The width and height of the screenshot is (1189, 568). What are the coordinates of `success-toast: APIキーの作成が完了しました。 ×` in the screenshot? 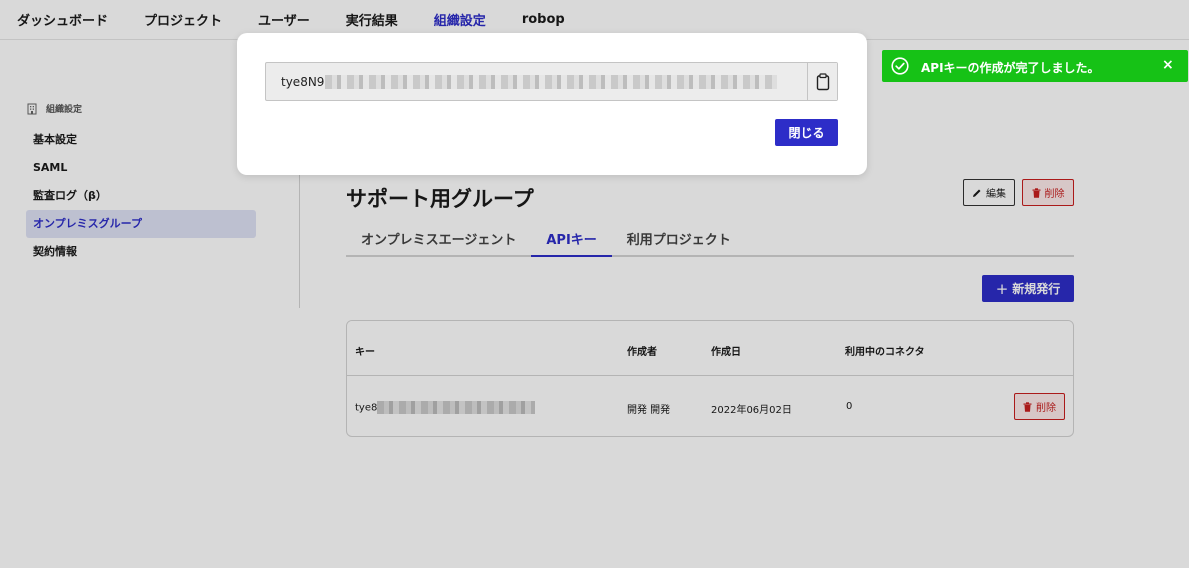 It's located at (1035, 66).